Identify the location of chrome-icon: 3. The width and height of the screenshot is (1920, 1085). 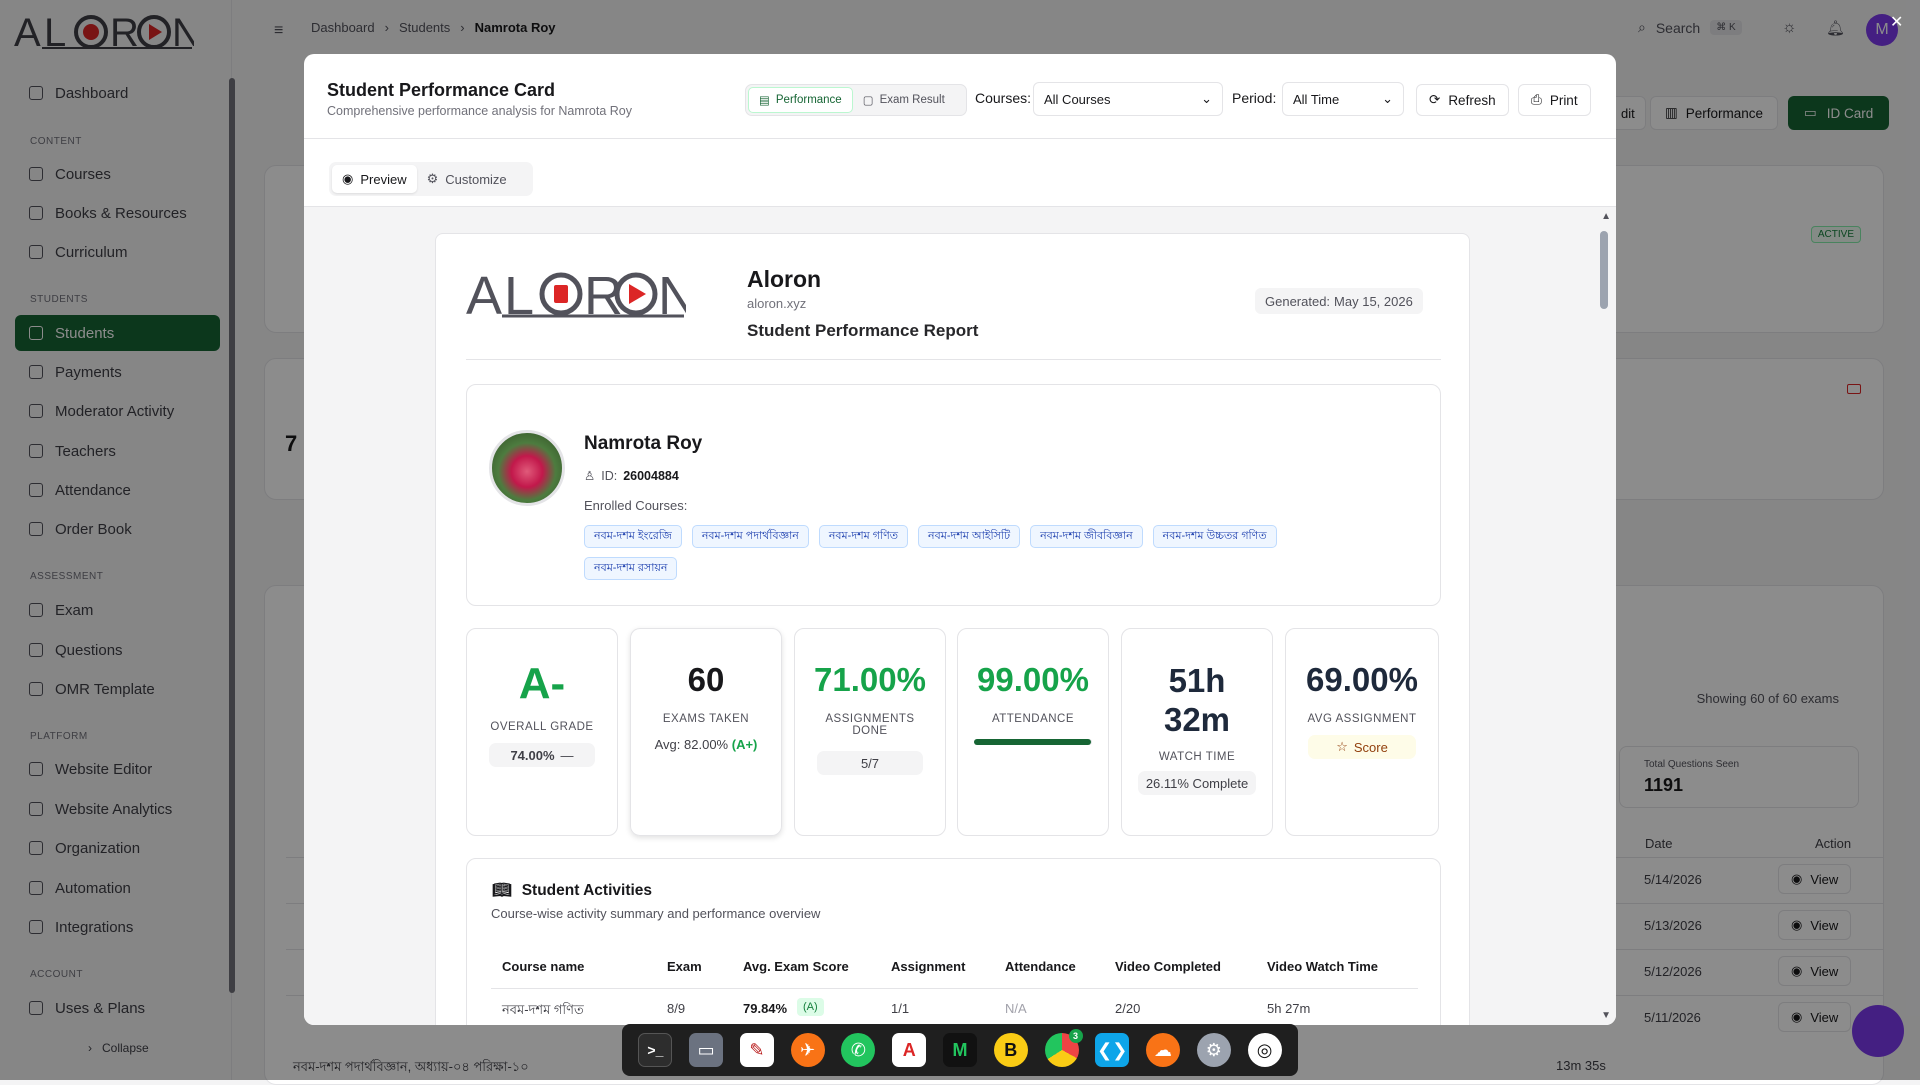
(1063, 1048).